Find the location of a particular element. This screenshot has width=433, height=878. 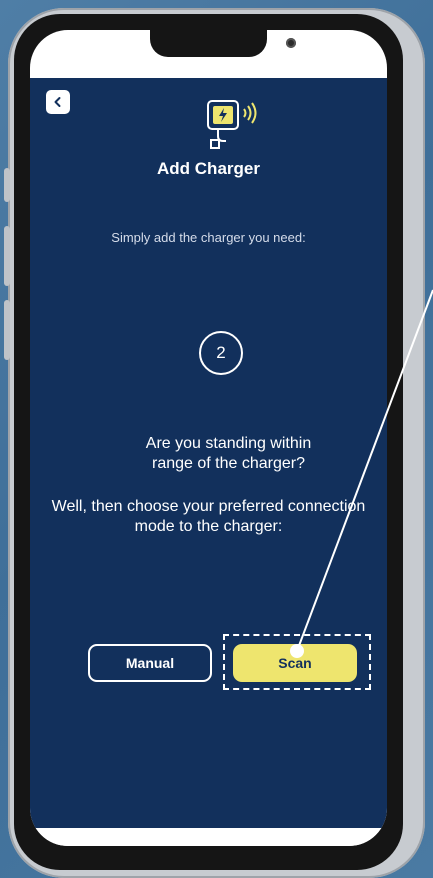

annotation-dot is located at coordinates (297, 651).